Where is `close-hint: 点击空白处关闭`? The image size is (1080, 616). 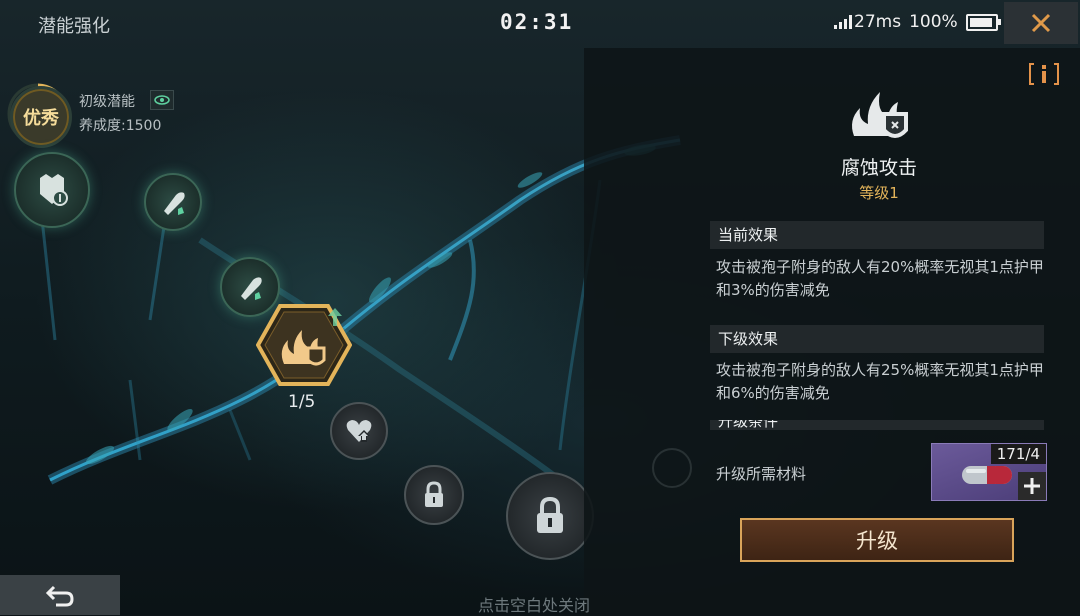 close-hint: 点击空白处关闭 is located at coordinates (534, 605).